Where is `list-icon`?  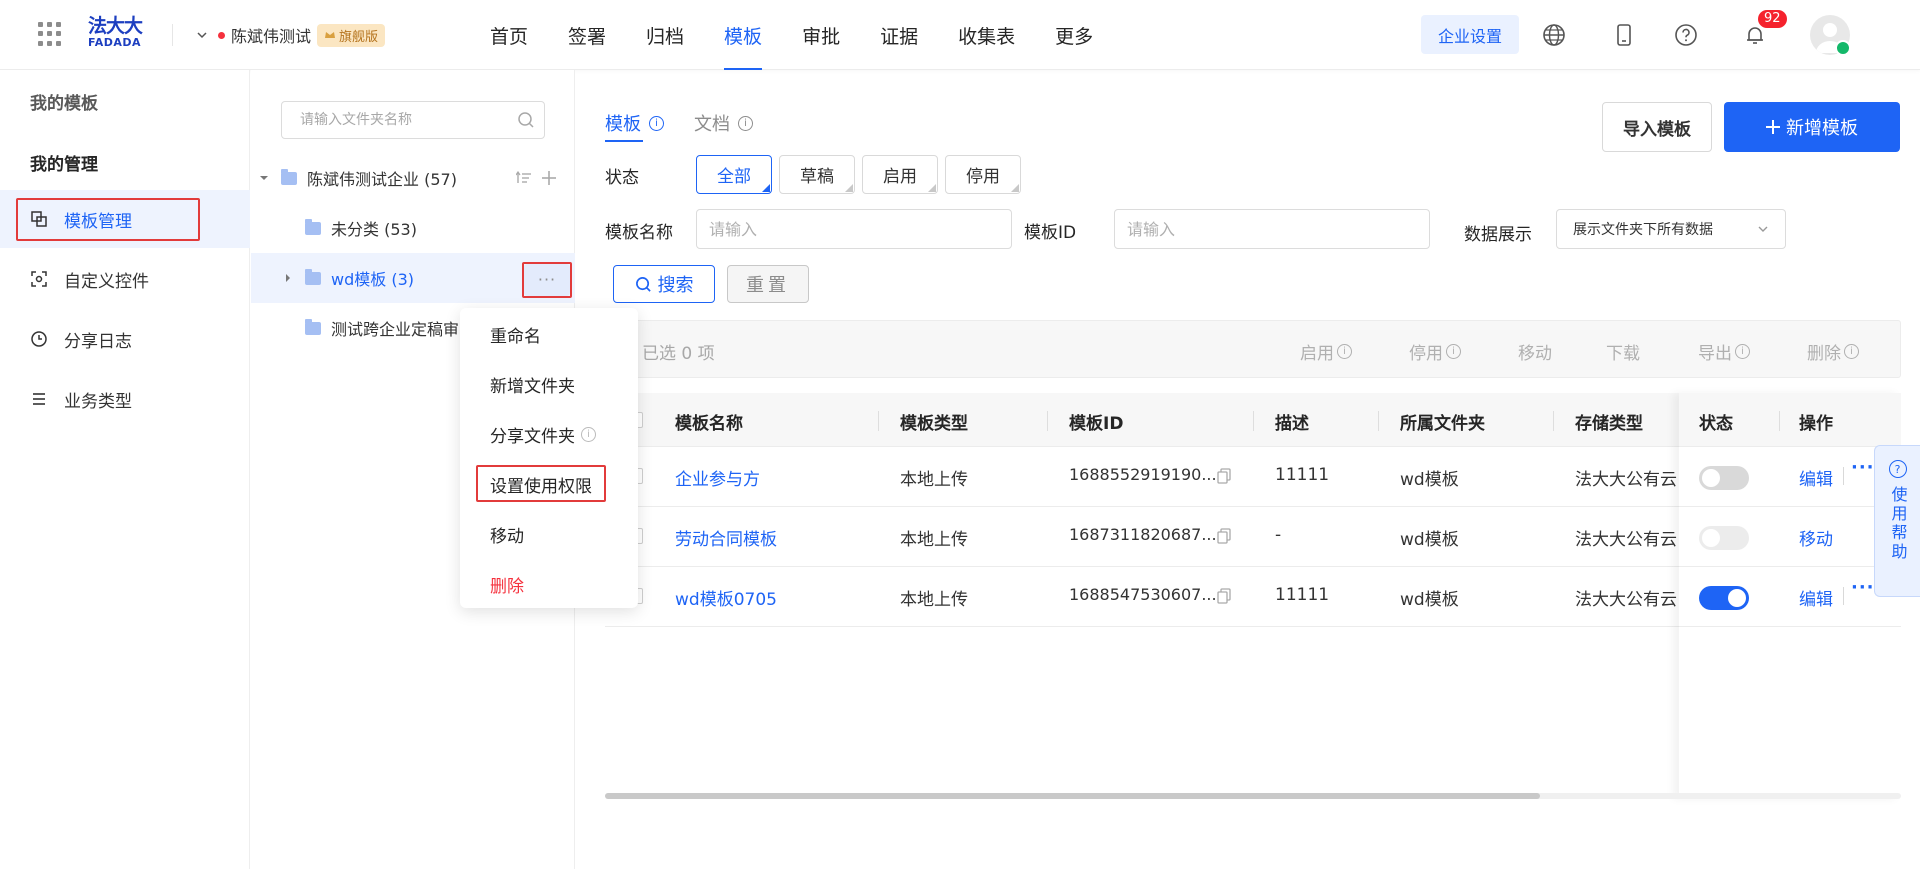
list-icon is located at coordinates (39, 399).